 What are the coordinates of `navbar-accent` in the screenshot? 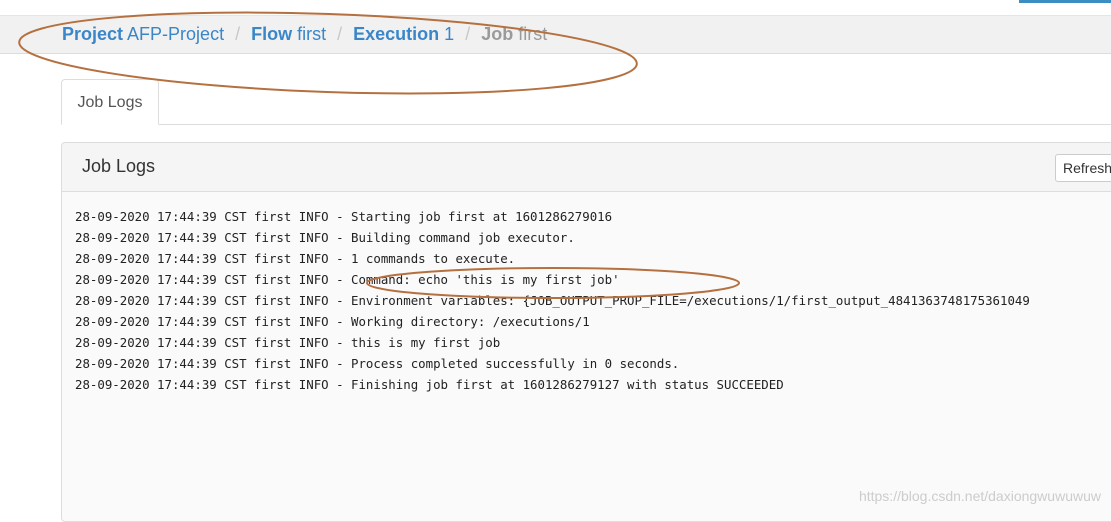 It's located at (1065, 1).